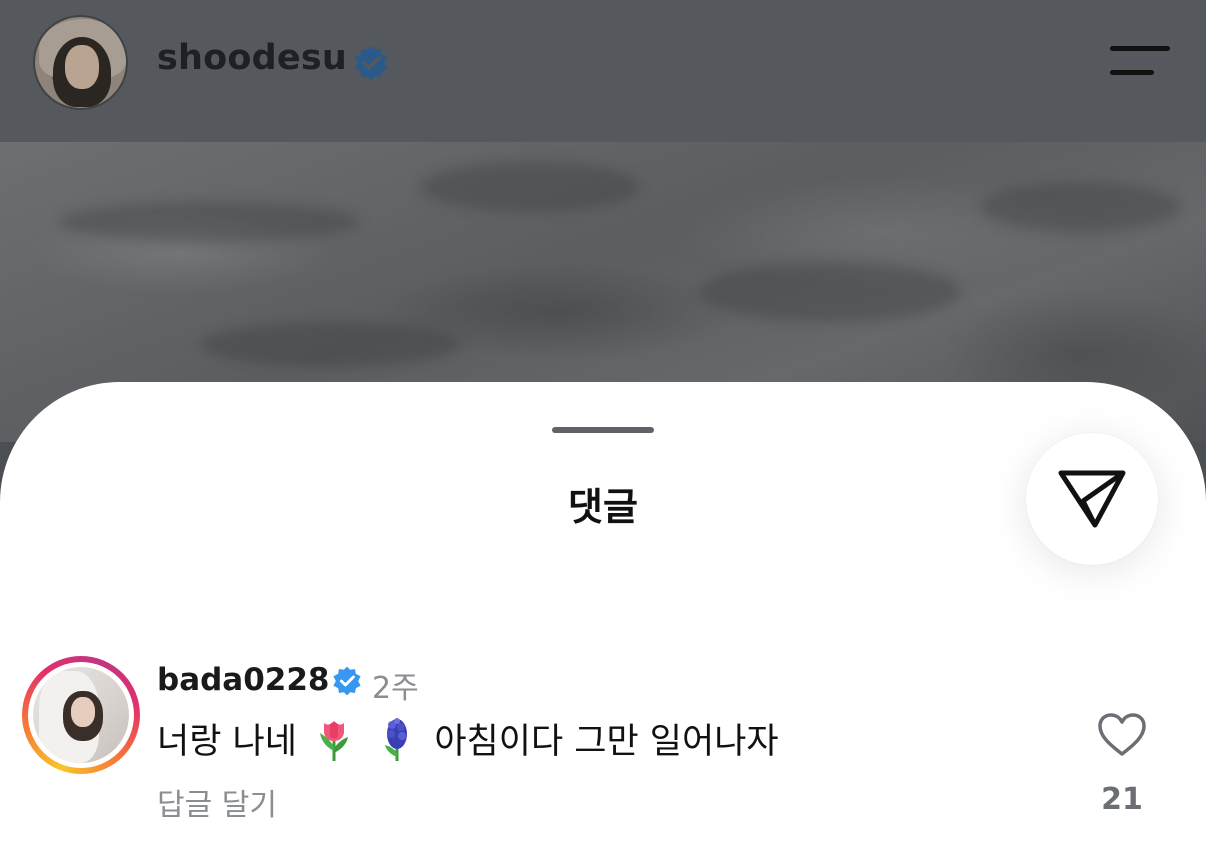 The width and height of the screenshot is (1206, 854). Describe the element at coordinates (1122, 799) in the screenshot. I see `like-count: 21` at that location.